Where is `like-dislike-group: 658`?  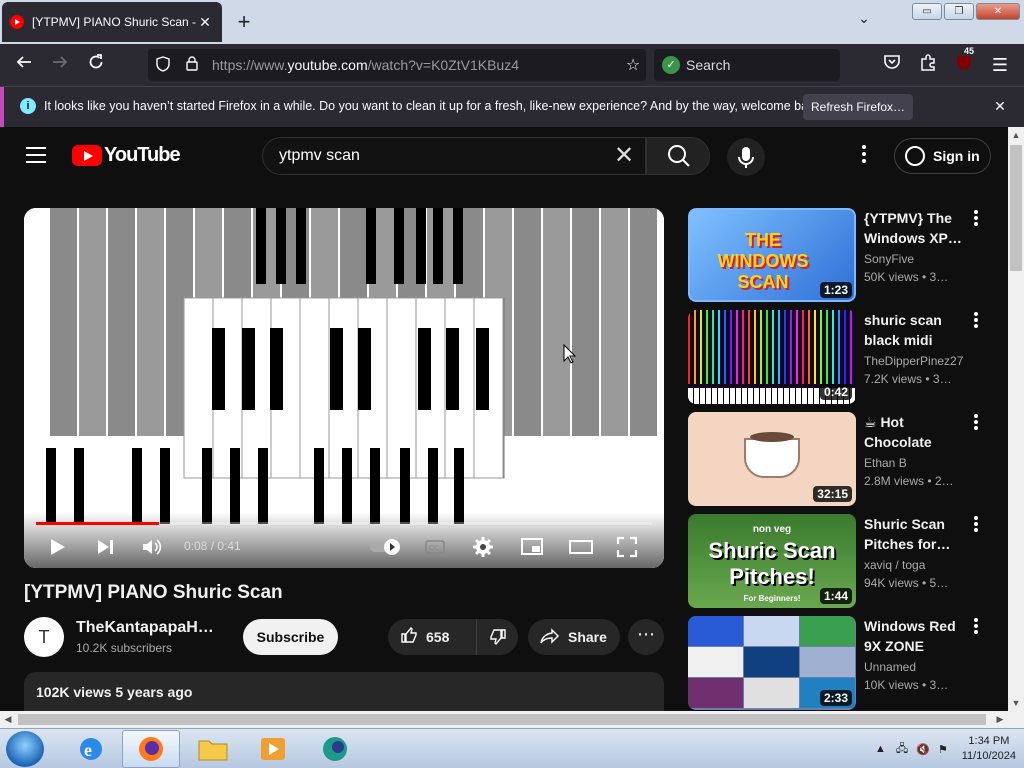 like-dislike-group: 658 is located at coordinates (453, 637).